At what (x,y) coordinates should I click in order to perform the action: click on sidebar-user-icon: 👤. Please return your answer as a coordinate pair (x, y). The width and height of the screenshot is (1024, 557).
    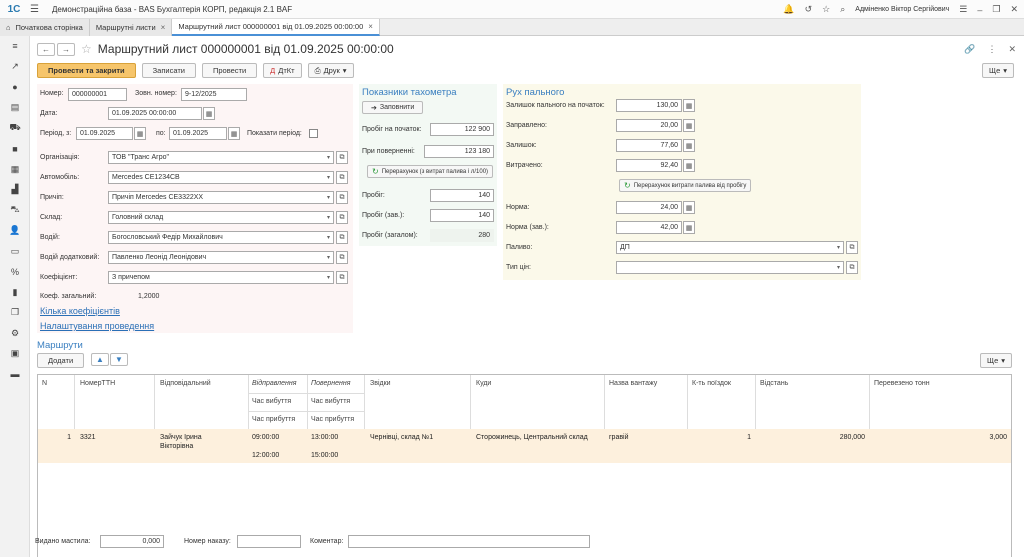
    Looking at the image, I should click on (15, 231).